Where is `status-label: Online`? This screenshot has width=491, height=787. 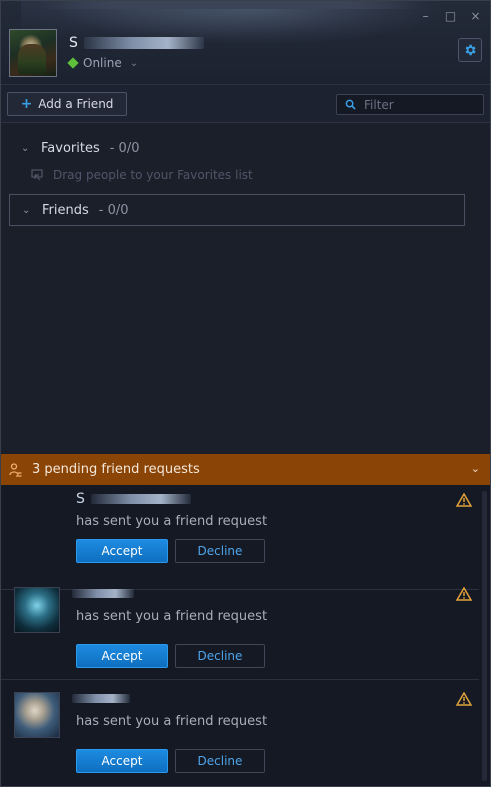 status-label: Online is located at coordinates (102, 63).